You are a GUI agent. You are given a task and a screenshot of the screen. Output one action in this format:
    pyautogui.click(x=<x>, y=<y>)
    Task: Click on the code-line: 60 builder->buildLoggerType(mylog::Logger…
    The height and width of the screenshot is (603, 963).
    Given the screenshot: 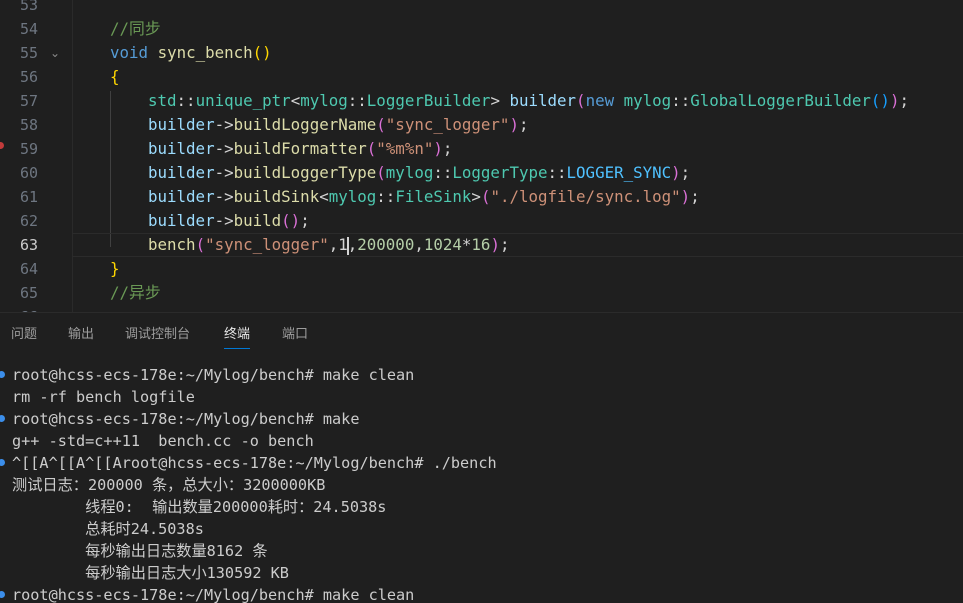 What is the action you would take?
    pyautogui.click(x=481, y=173)
    